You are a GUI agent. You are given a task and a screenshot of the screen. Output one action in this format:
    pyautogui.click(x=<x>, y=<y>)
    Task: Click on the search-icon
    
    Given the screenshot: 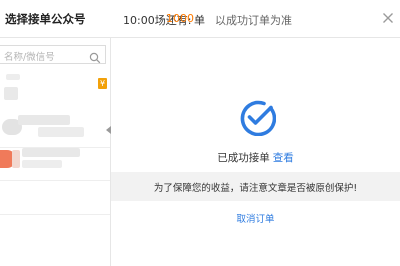 What is the action you would take?
    pyautogui.click(x=95, y=56)
    